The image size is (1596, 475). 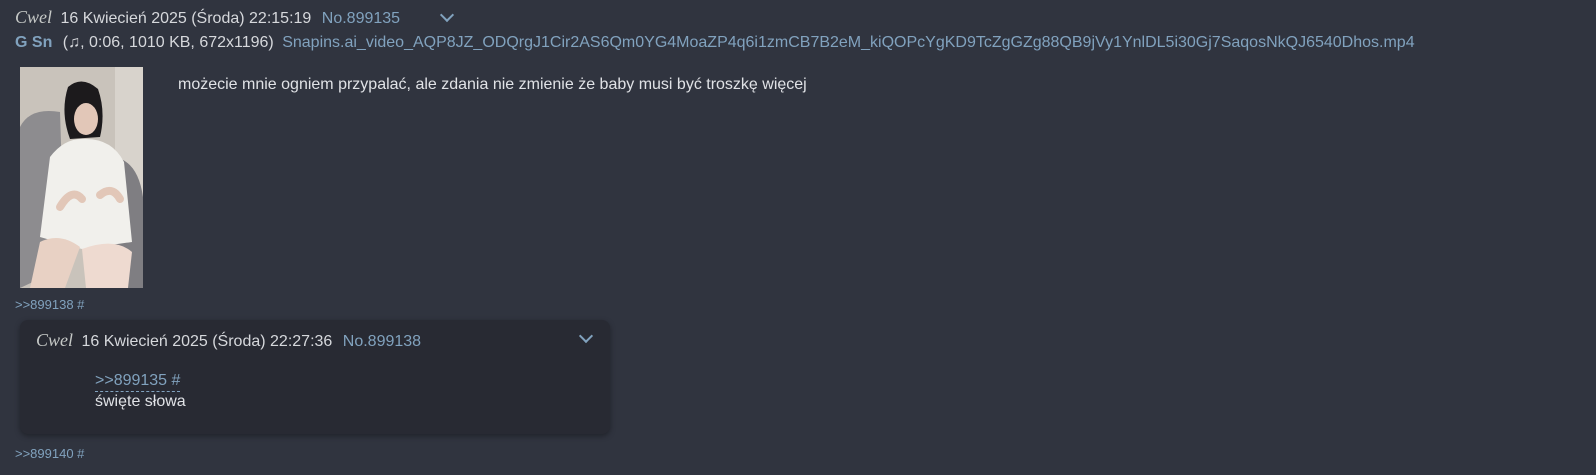 What do you see at coordinates (382, 341) in the screenshot?
I see `reply-number-link: No.899138` at bounding box center [382, 341].